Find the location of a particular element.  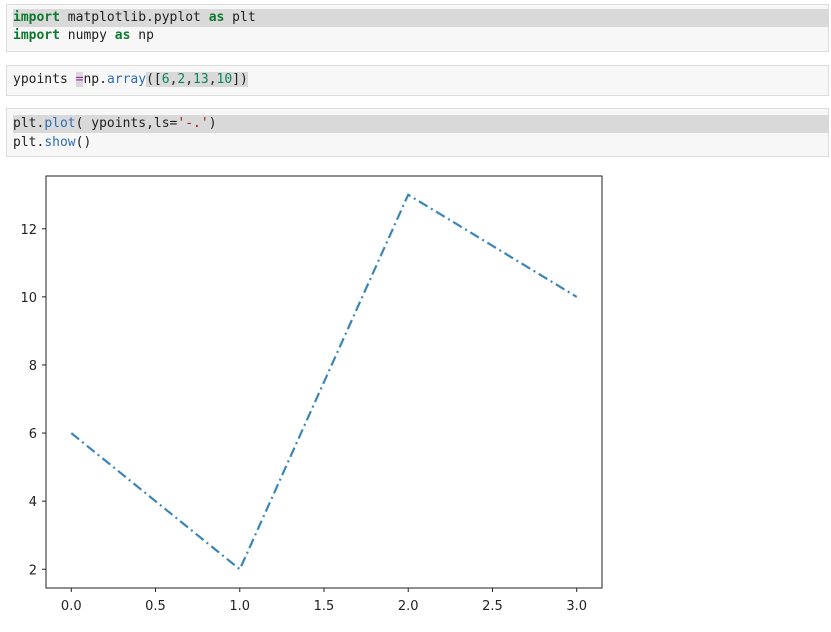

y-tick-label: 12 is located at coordinates (28, 230).